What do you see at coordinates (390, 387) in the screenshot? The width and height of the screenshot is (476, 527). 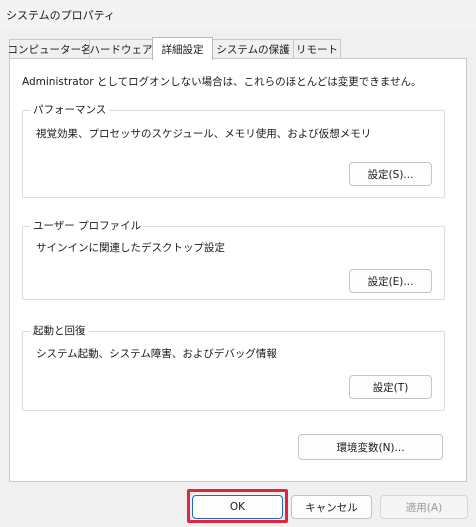 I see `startup-recovery-settings-button: 設定(T)` at bounding box center [390, 387].